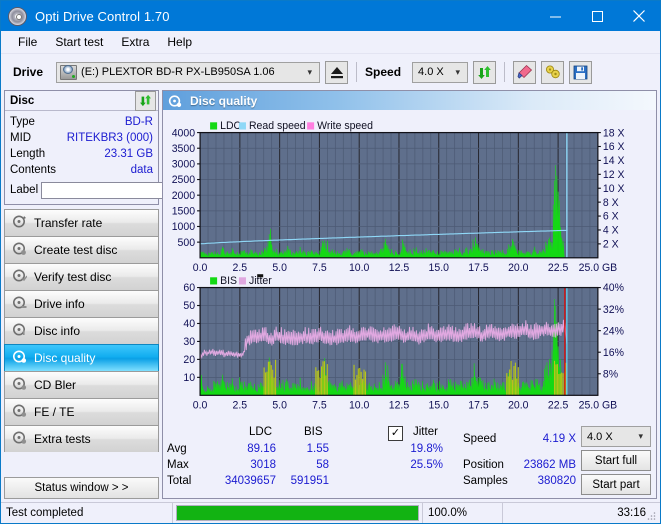  What do you see at coordinates (298, 513) in the screenshot?
I see `progress-bar` at bounding box center [298, 513].